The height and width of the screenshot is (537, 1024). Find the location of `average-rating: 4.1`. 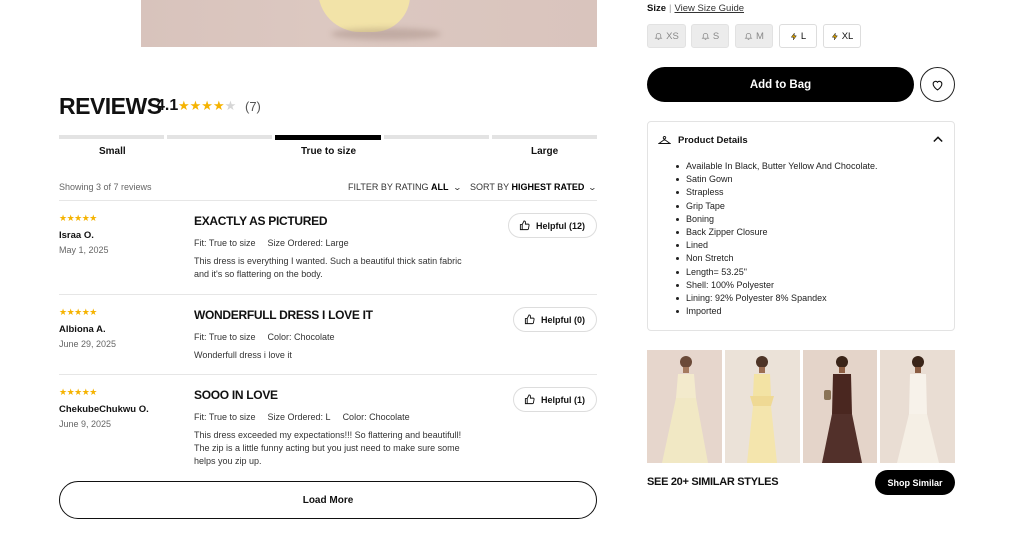

average-rating: 4.1 is located at coordinates (167, 105).